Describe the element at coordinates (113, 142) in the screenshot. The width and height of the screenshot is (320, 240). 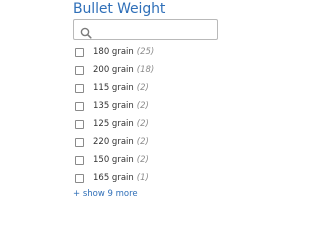
I see `option-label: 220 grain` at that location.